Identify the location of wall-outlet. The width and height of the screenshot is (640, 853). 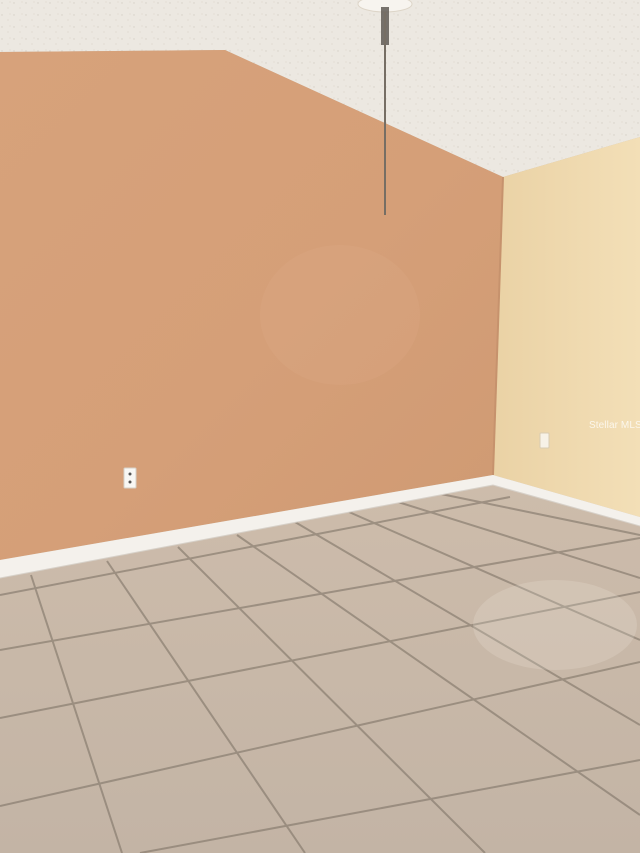
(130, 478).